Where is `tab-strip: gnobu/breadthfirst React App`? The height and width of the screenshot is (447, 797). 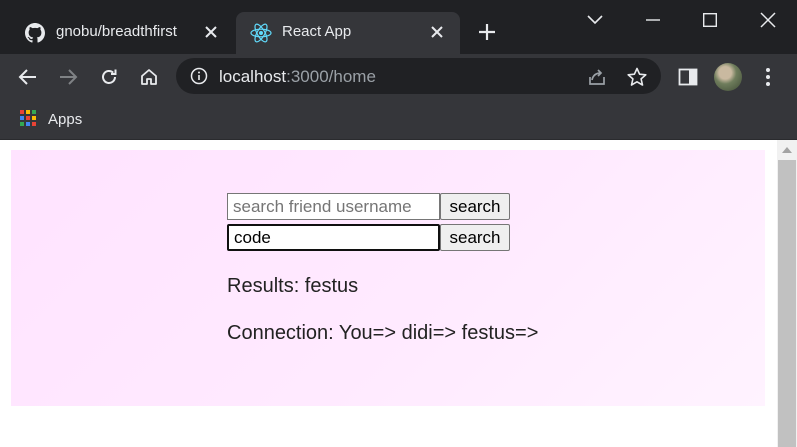
tab-strip: gnobu/breadthfirst React App is located at coordinates (398, 27).